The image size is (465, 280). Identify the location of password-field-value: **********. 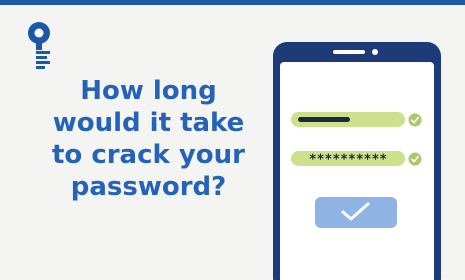
(348, 160).